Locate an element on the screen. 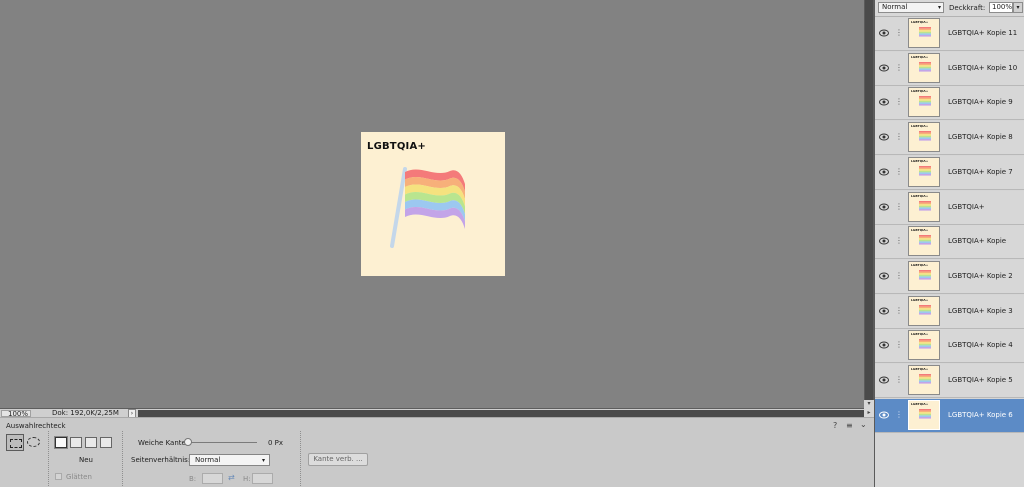  scroll-down-arrow-icon: ▾ is located at coordinates (869, 404).